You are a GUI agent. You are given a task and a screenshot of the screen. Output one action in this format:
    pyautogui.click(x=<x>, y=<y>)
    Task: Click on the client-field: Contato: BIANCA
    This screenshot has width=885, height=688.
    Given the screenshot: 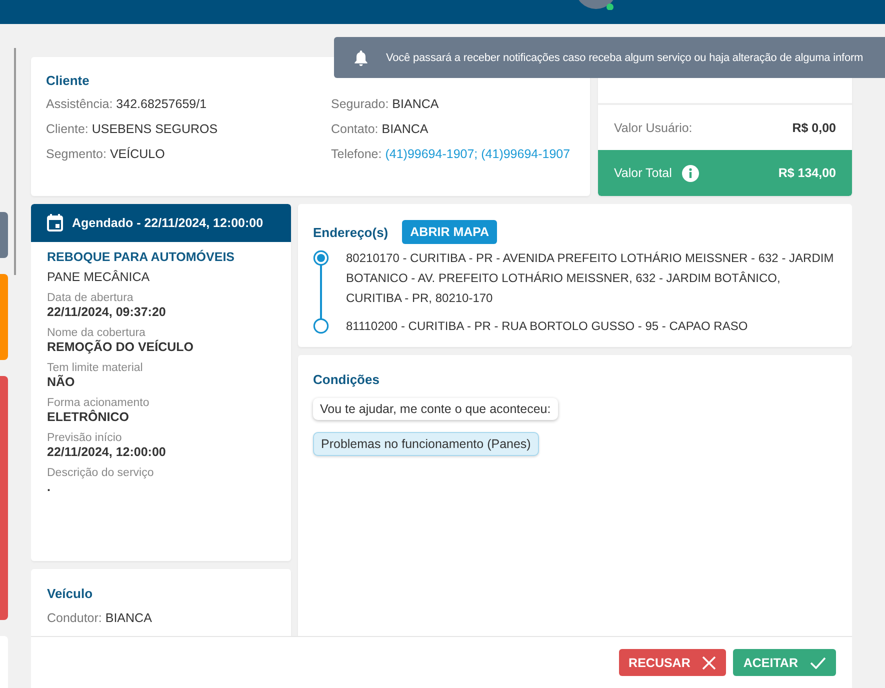 What is the action you would take?
    pyautogui.click(x=450, y=129)
    